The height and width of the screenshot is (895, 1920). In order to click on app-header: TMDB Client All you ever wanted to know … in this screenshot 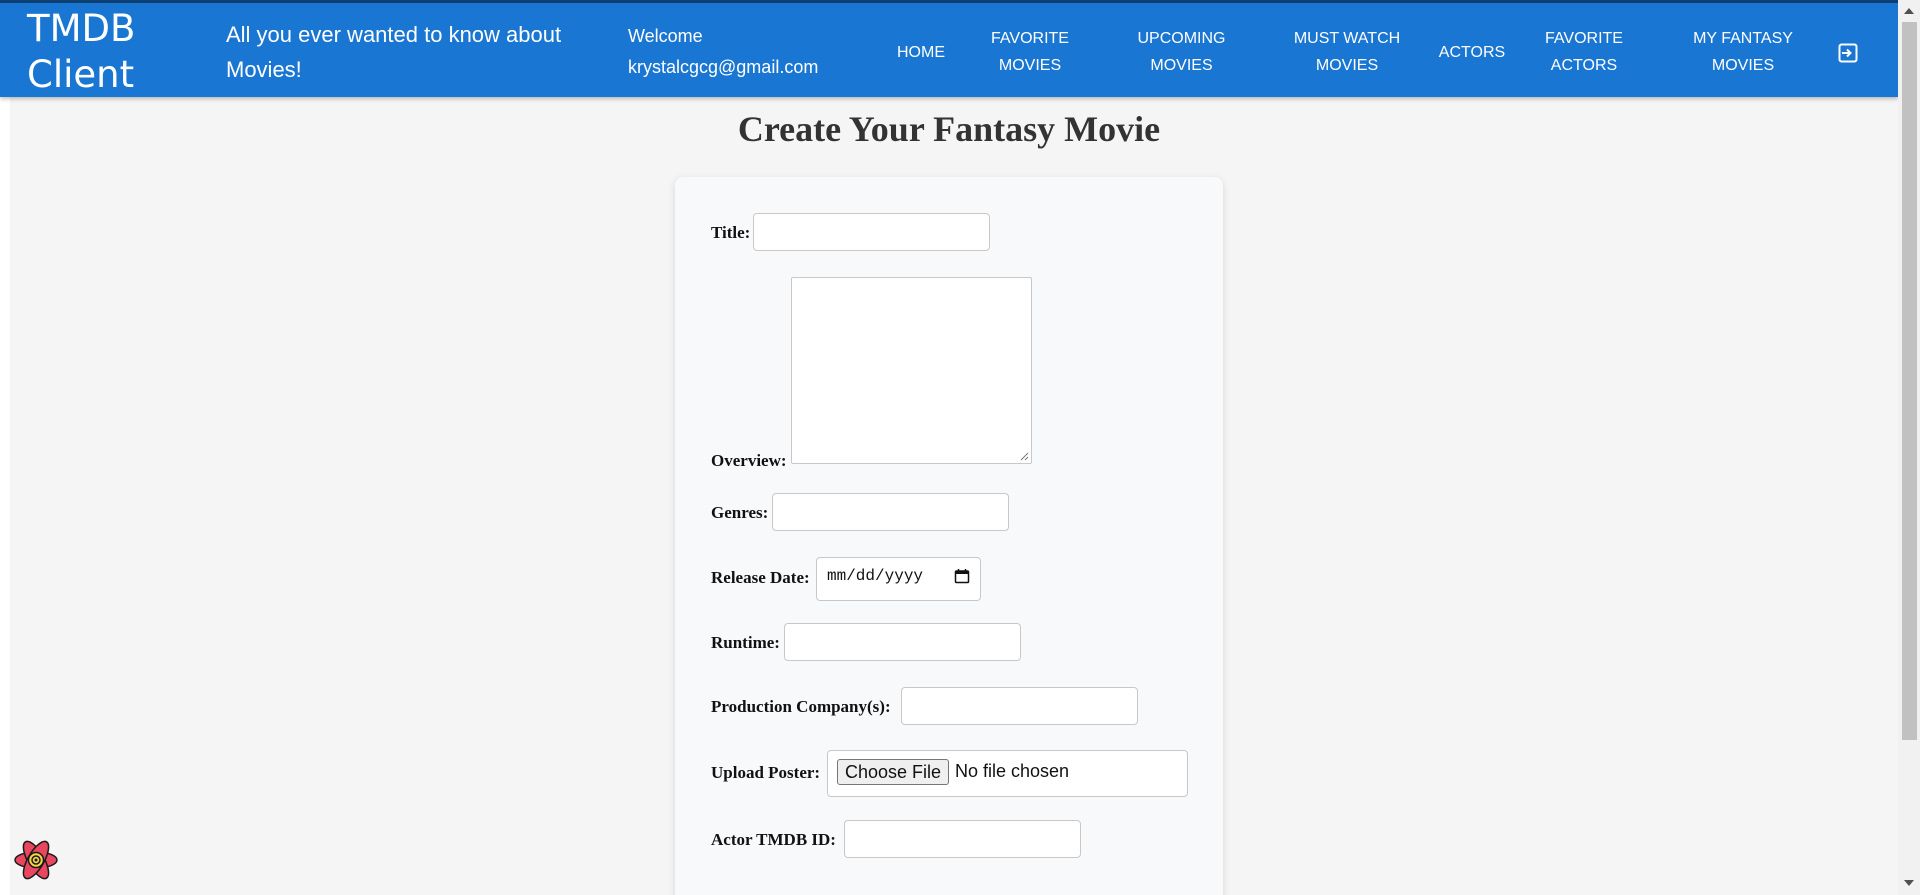, I will do `click(949, 48)`.